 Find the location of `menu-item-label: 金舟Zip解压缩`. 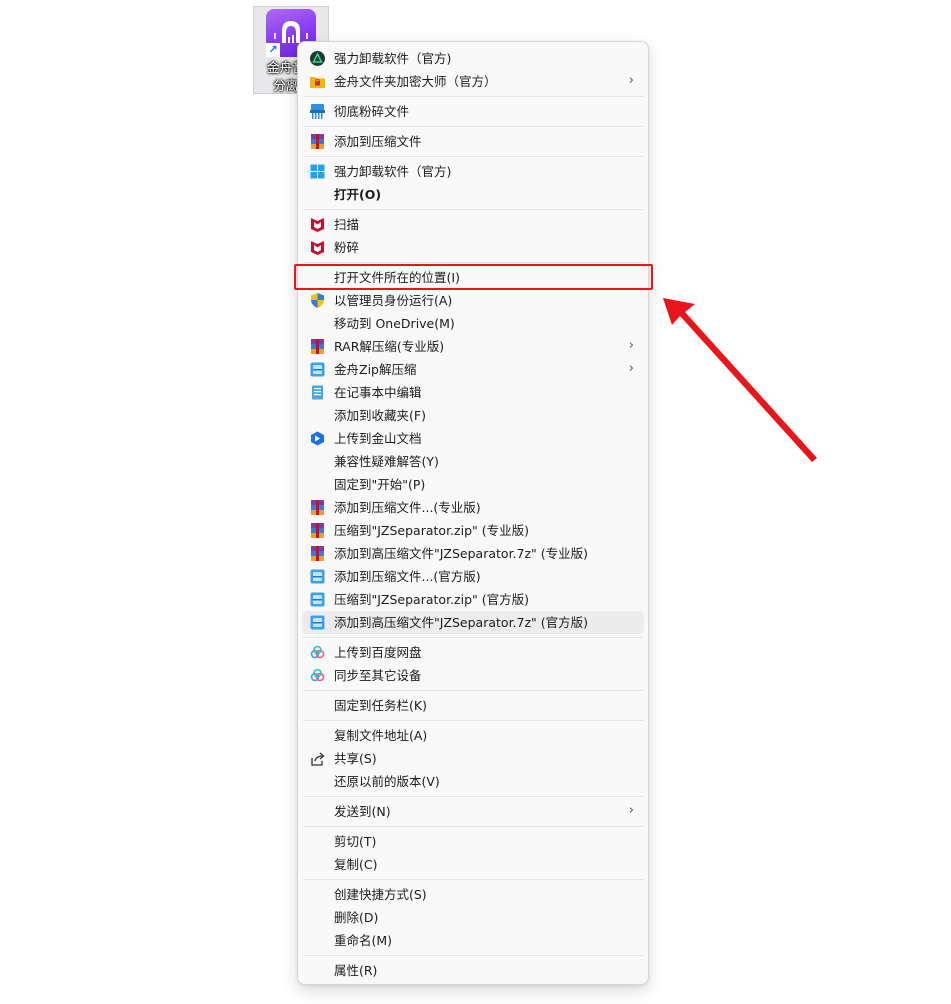

menu-item-label: 金舟Zip解压缩 is located at coordinates (375, 369).